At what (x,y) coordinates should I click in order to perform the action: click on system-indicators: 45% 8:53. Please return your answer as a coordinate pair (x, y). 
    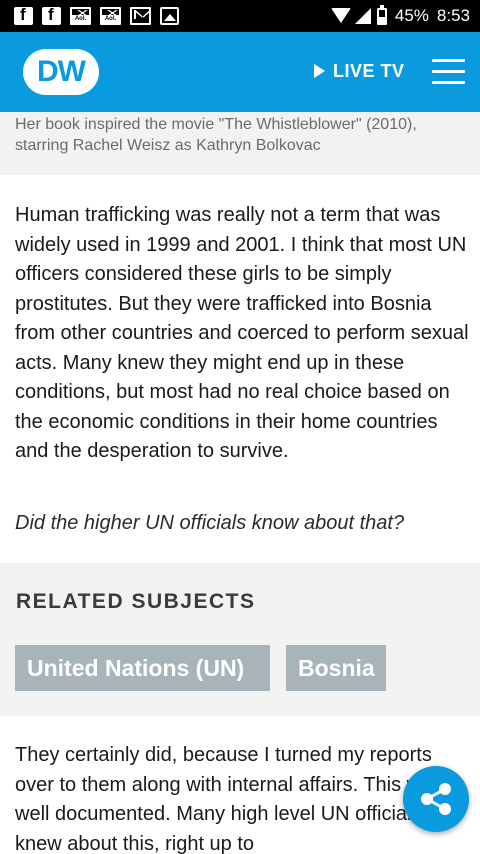
    Looking at the image, I should click on (400, 15).